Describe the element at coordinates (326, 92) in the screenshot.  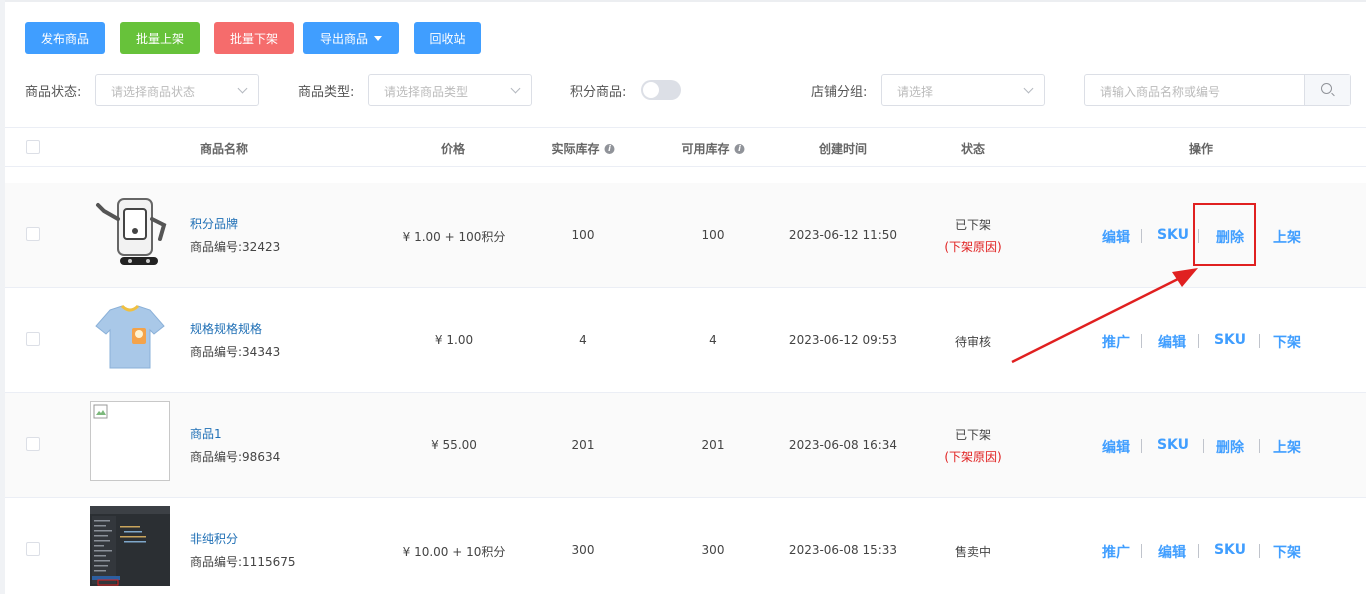
I see `type-filter-label: 商品类型:` at that location.